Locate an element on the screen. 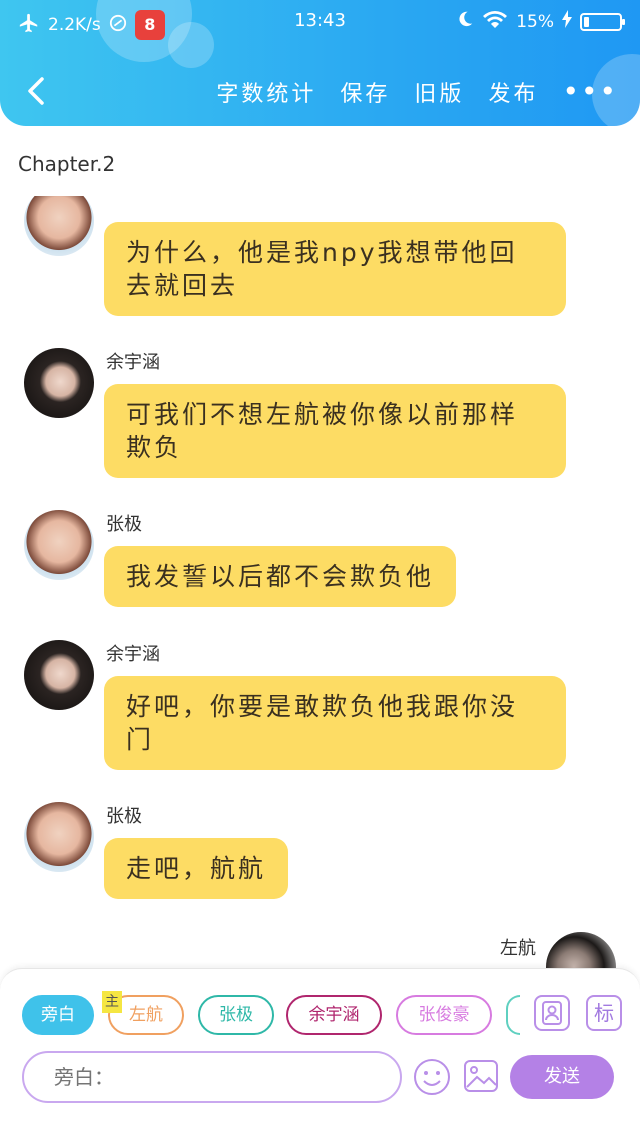 Image resolution: width=640 pixels, height=1138 pixels. chevron-left-icon is located at coordinates (36, 91).